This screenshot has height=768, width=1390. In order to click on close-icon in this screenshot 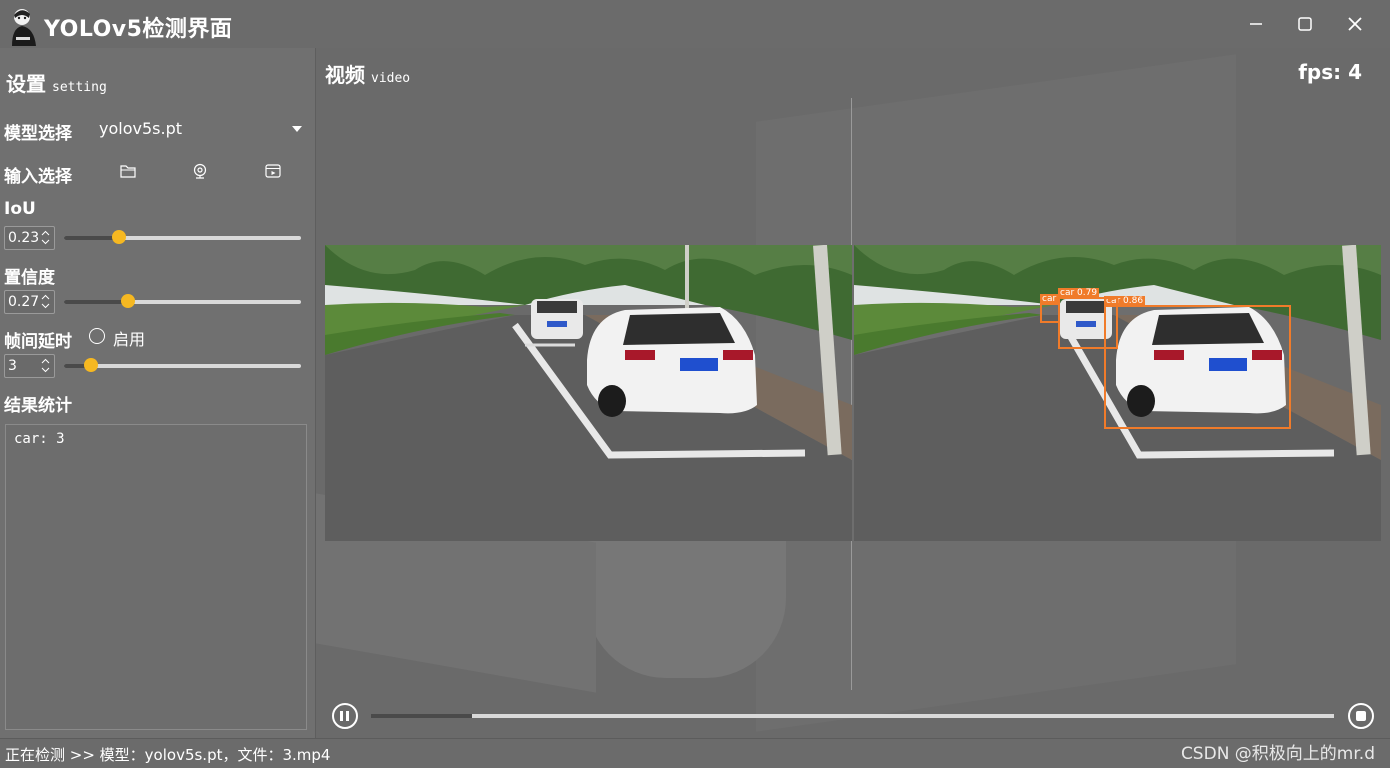, I will do `click(1355, 24)`.